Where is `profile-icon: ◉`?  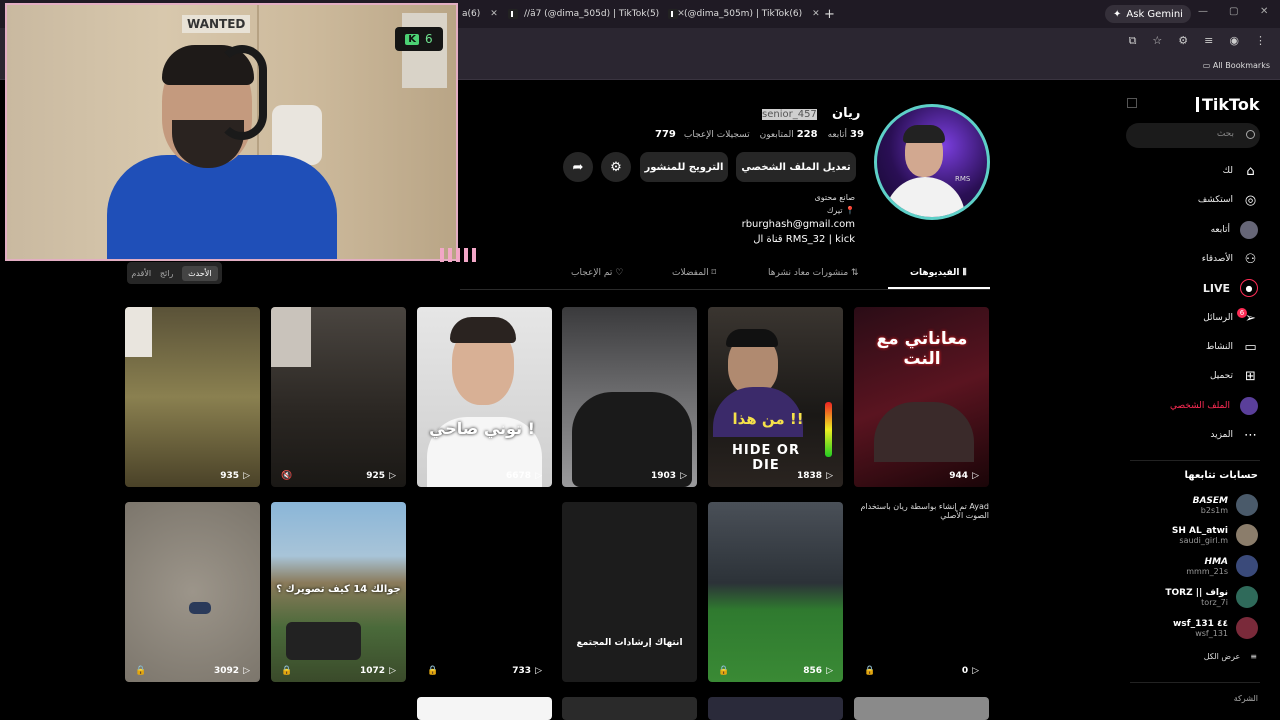 profile-icon: ◉ is located at coordinates (1234, 41).